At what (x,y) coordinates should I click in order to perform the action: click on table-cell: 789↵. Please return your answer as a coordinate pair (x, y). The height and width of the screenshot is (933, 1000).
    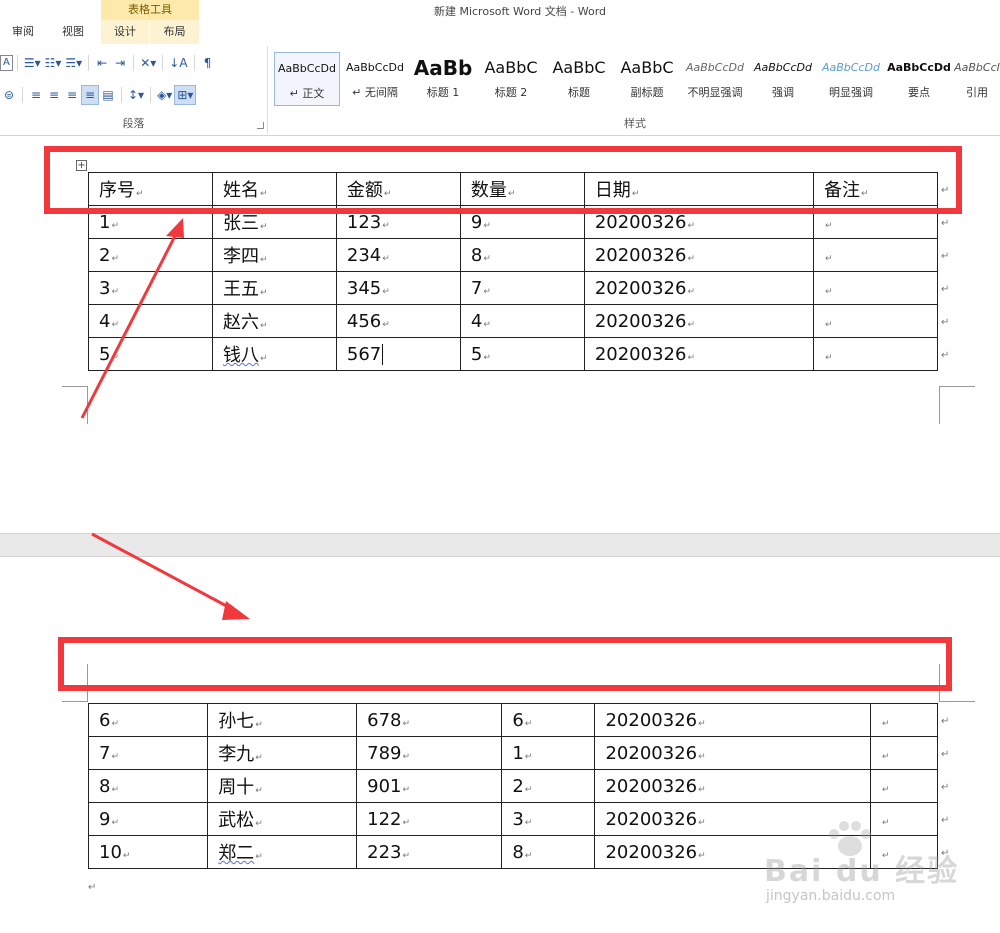
    Looking at the image, I should click on (429, 753).